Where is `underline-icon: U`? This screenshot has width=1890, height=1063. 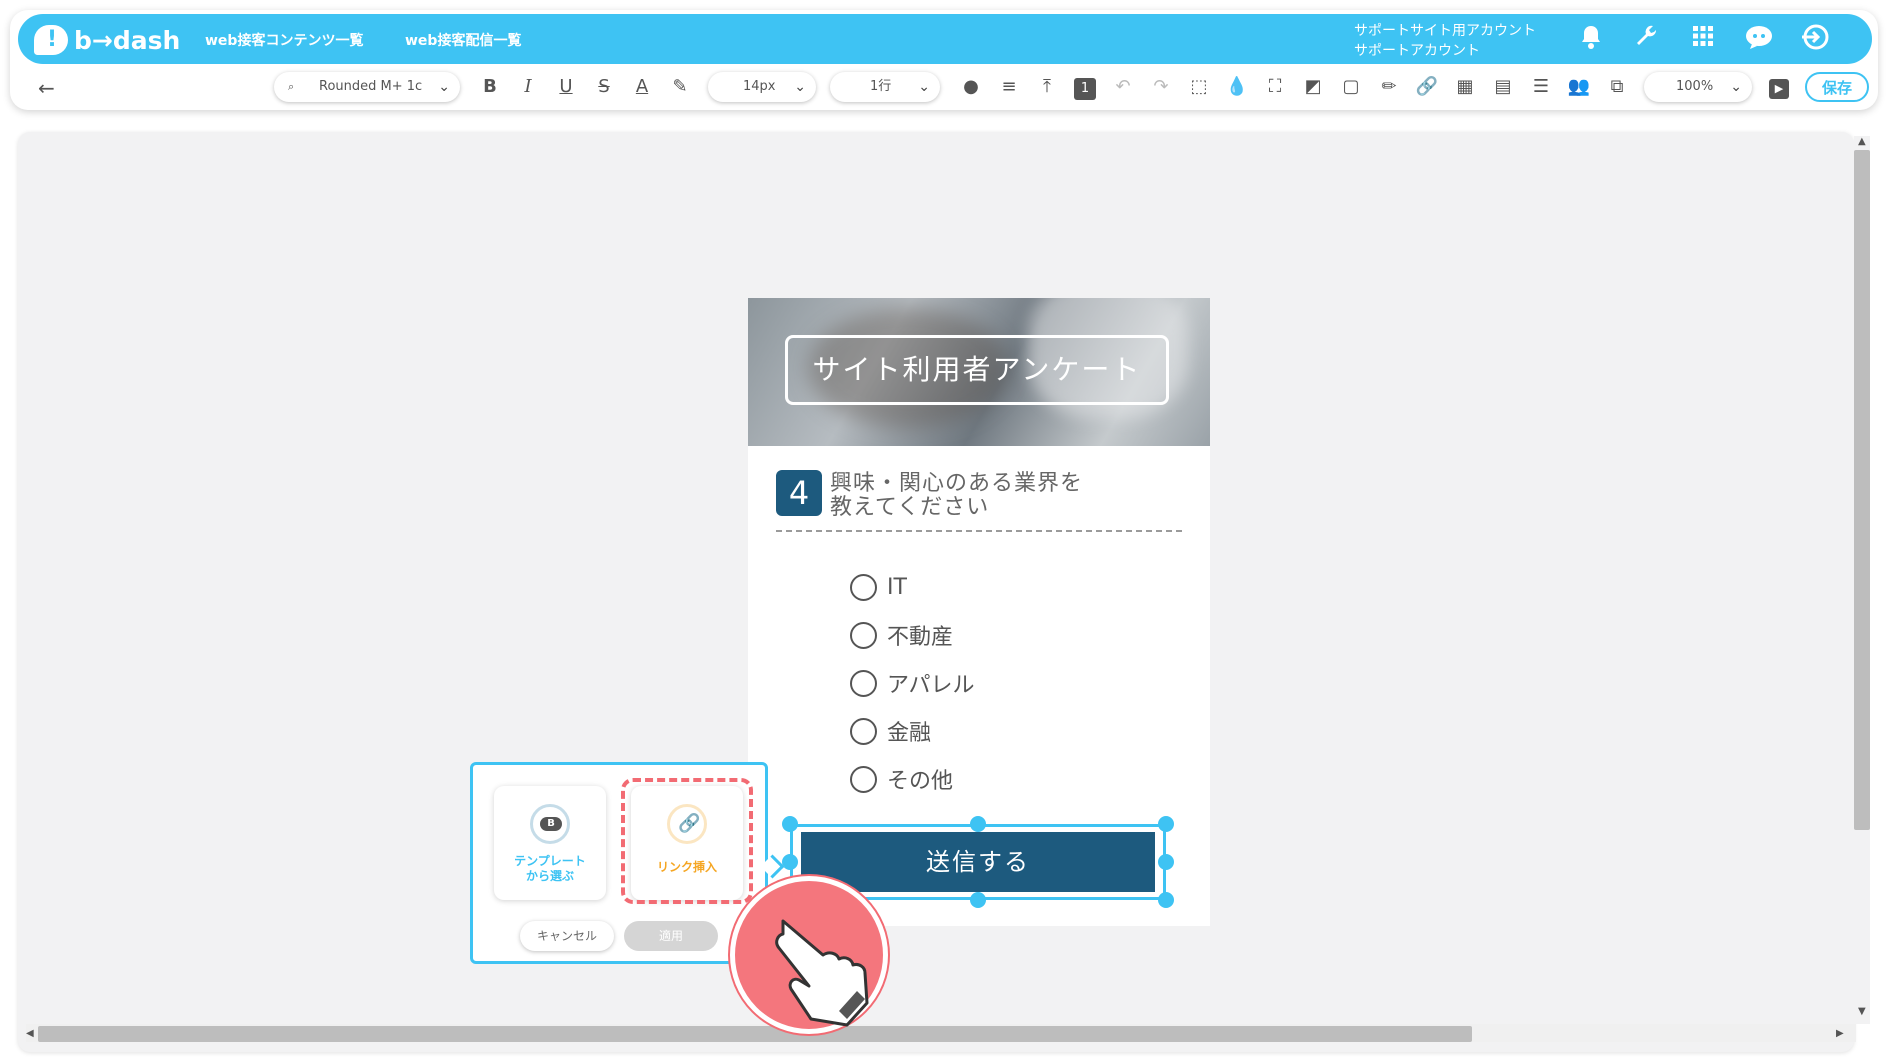 underline-icon: U is located at coordinates (566, 87).